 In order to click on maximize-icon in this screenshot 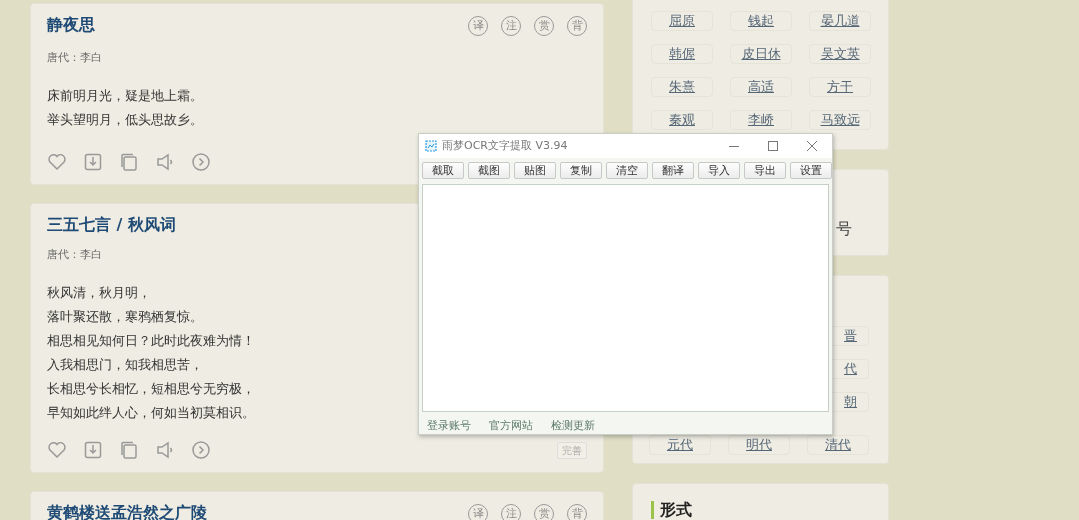, I will do `click(773, 146)`.